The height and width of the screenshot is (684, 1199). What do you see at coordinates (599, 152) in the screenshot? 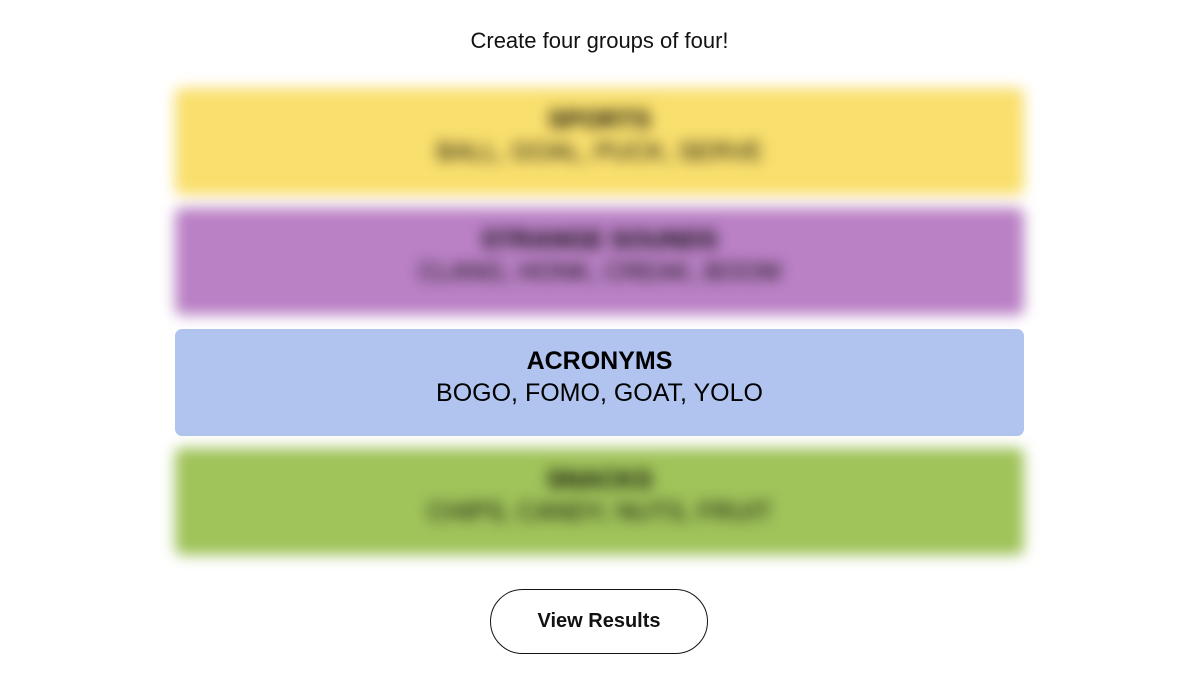
I see `group-words: BALL, GOAL, PUCK, SERVE` at bounding box center [599, 152].